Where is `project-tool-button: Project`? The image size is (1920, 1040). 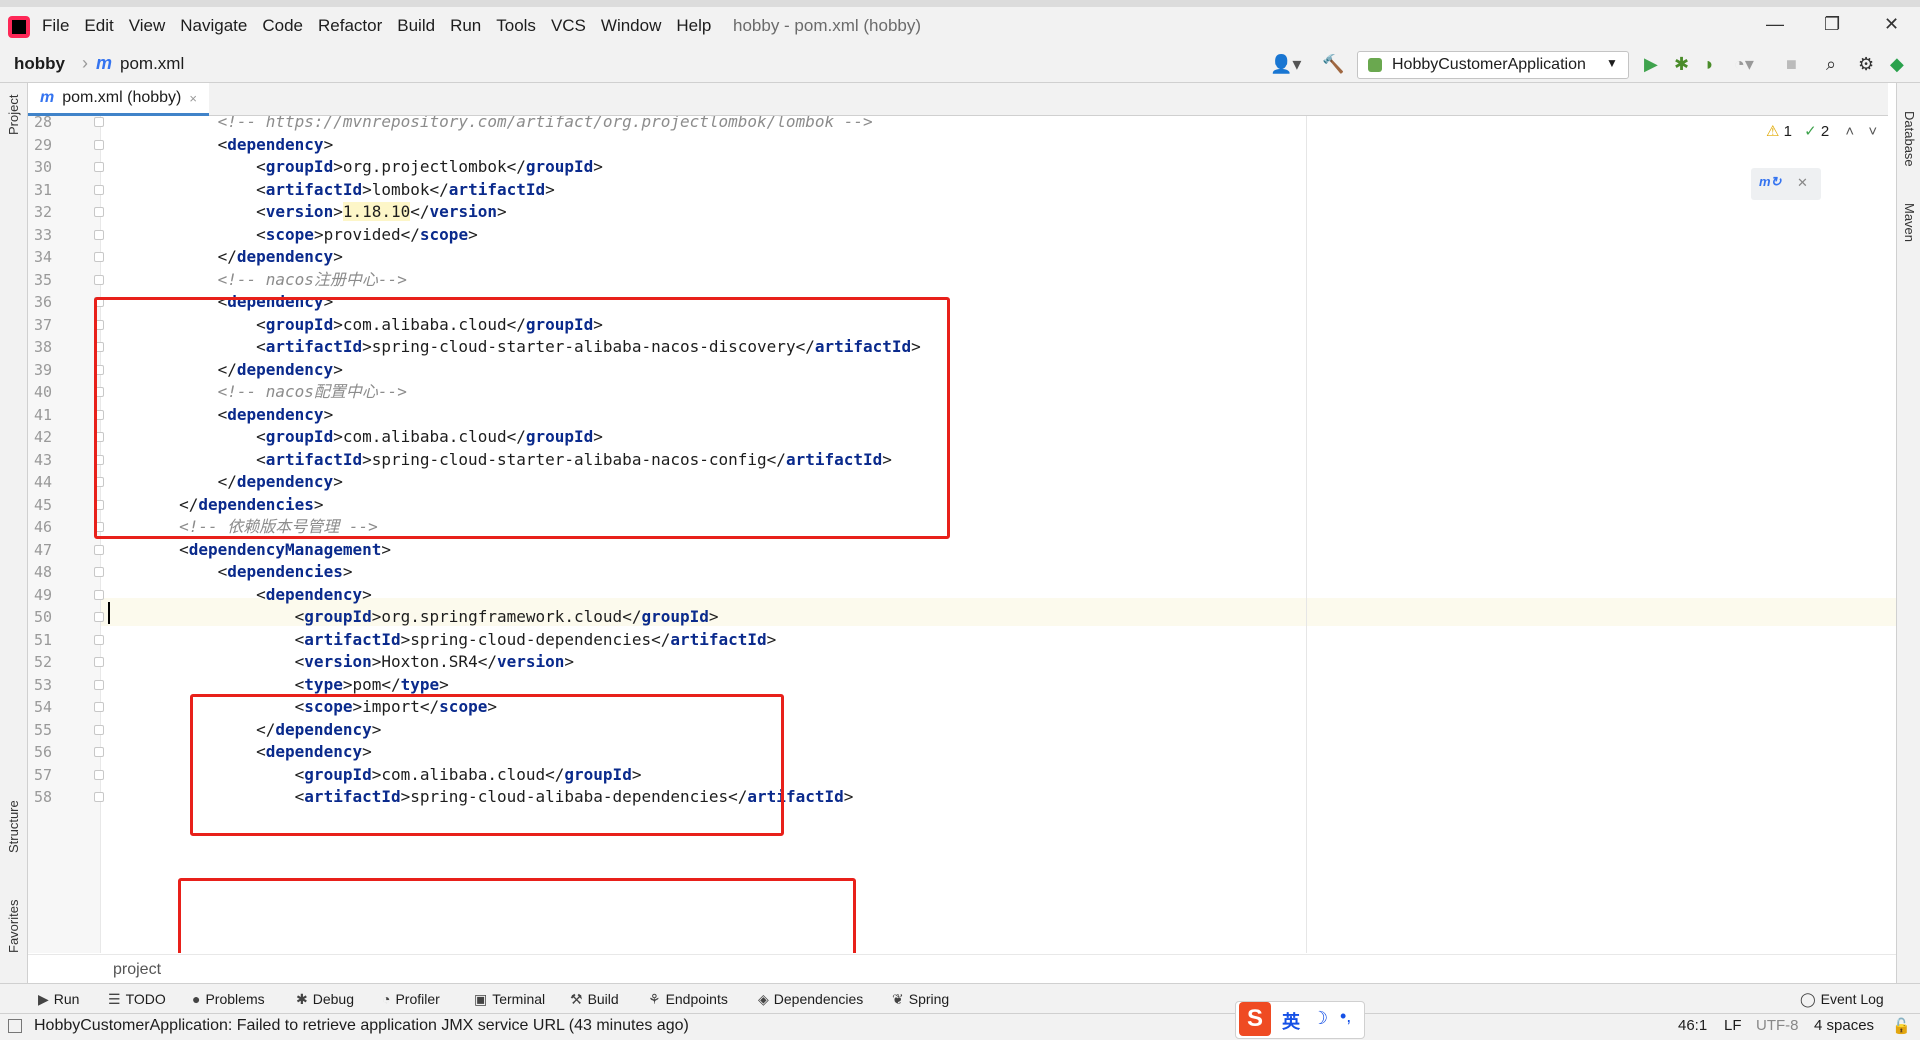 project-tool-button: Project is located at coordinates (13, 115).